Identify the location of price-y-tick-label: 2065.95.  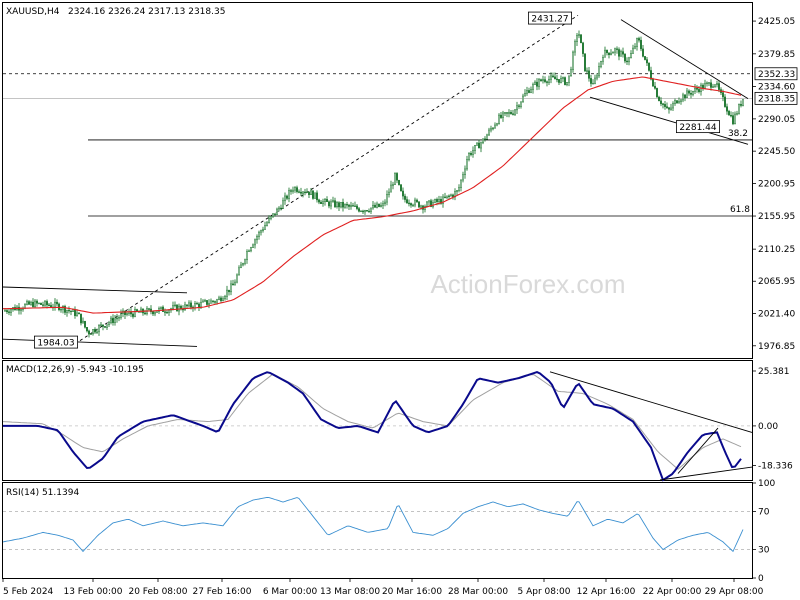
(776, 282).